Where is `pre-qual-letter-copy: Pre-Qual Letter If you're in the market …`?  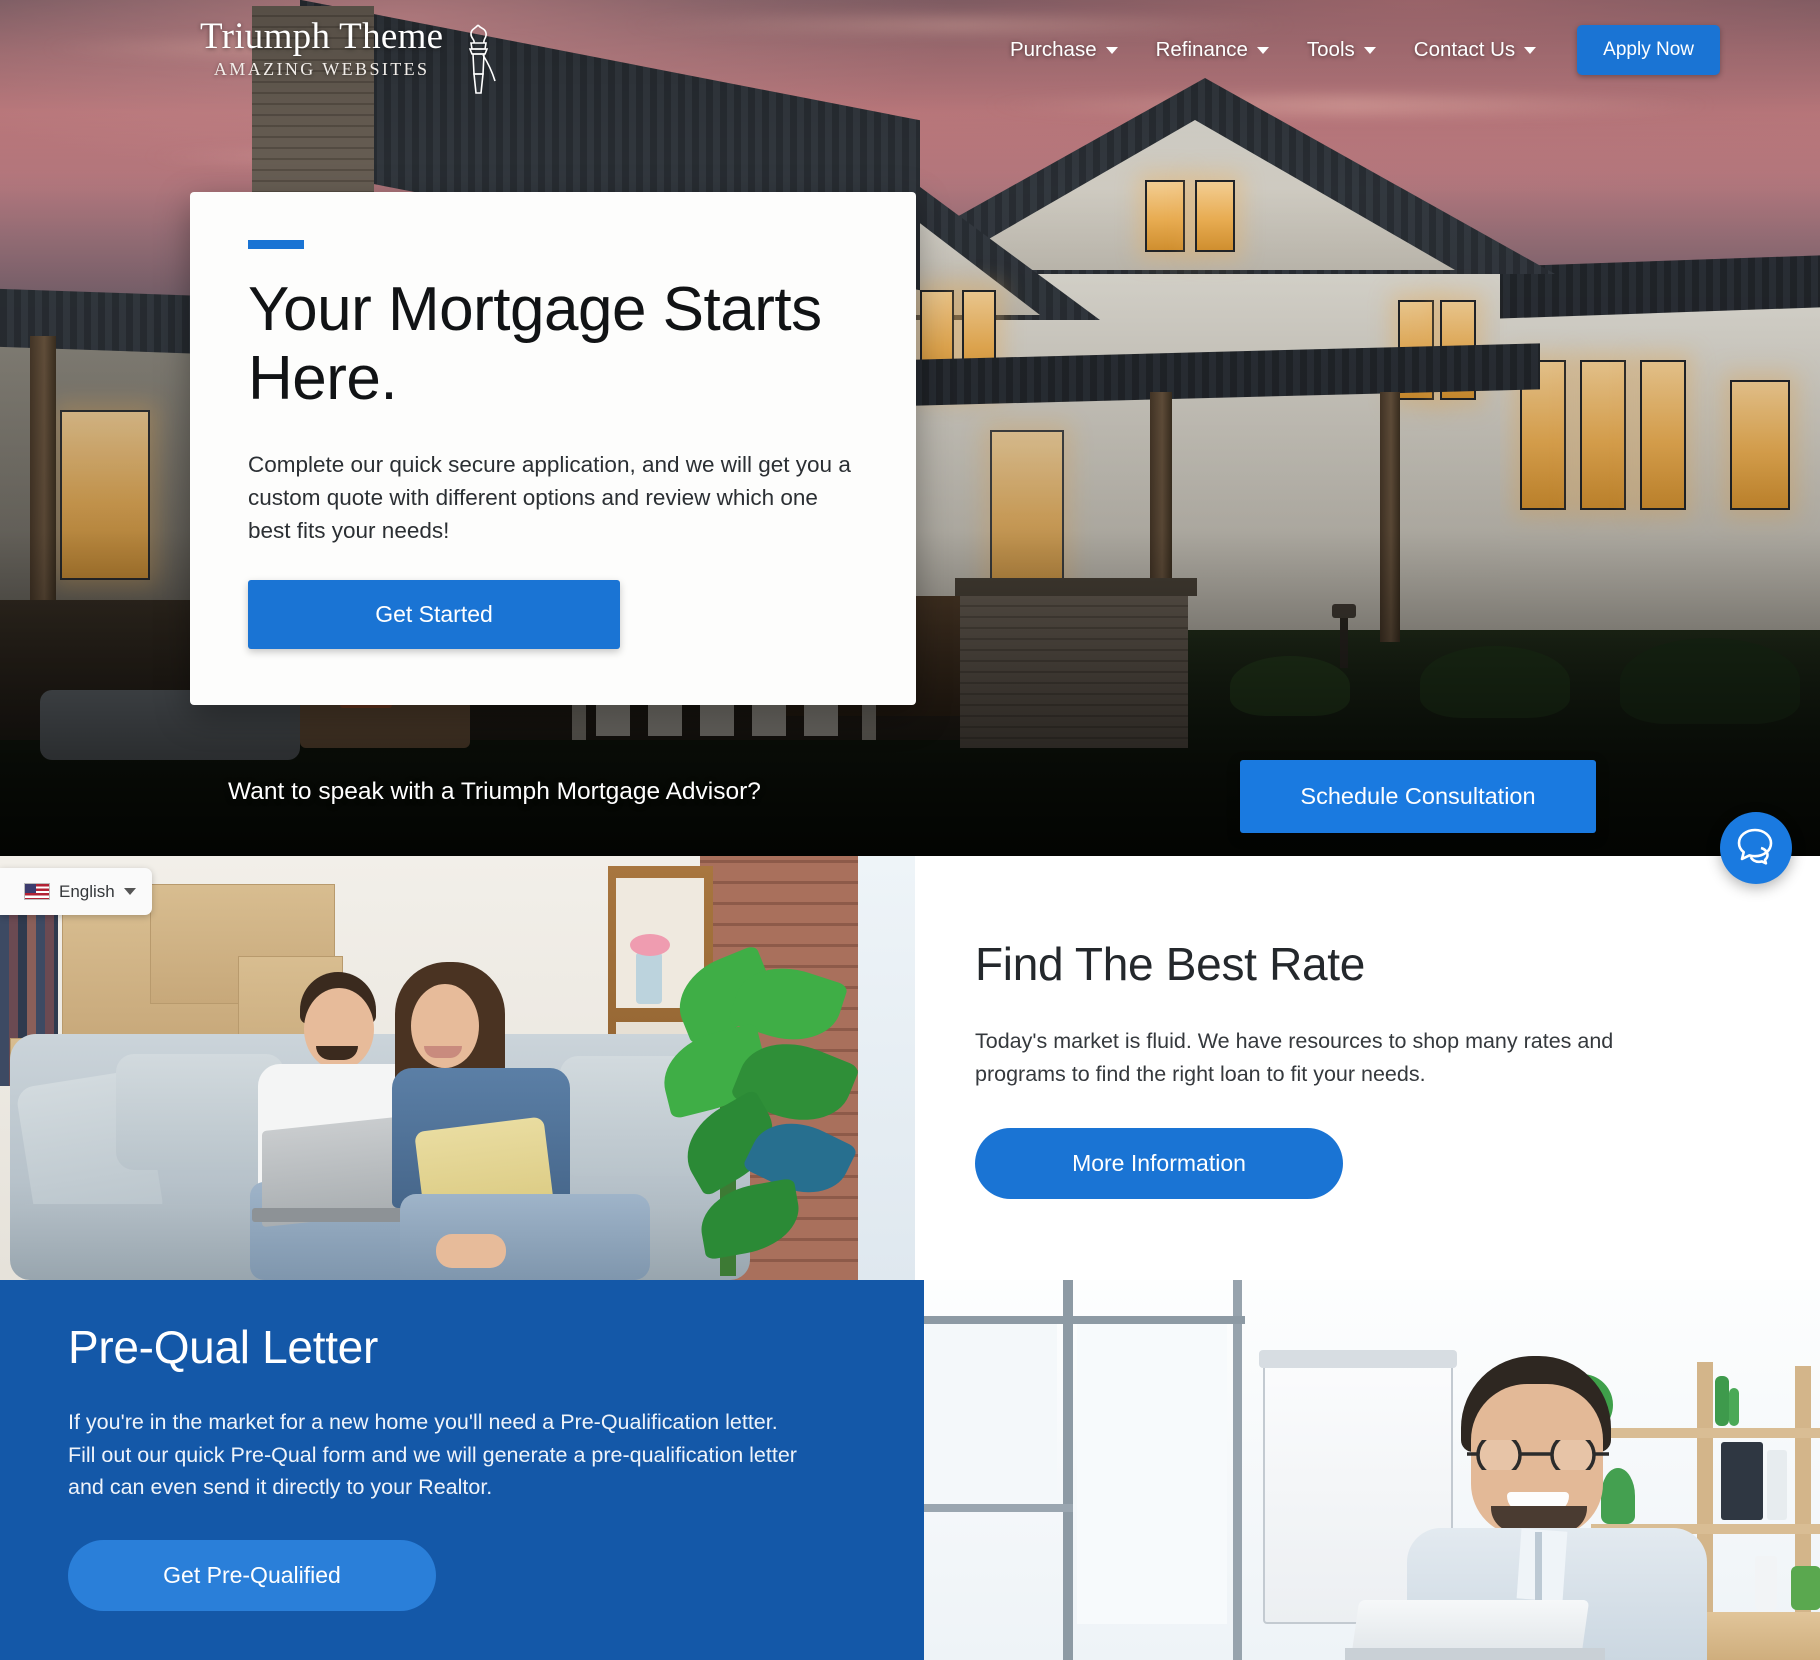 pre-qual-letter-copy: Pre-Qual Letter If you're in the market … is located at coordinates (463, 1466).